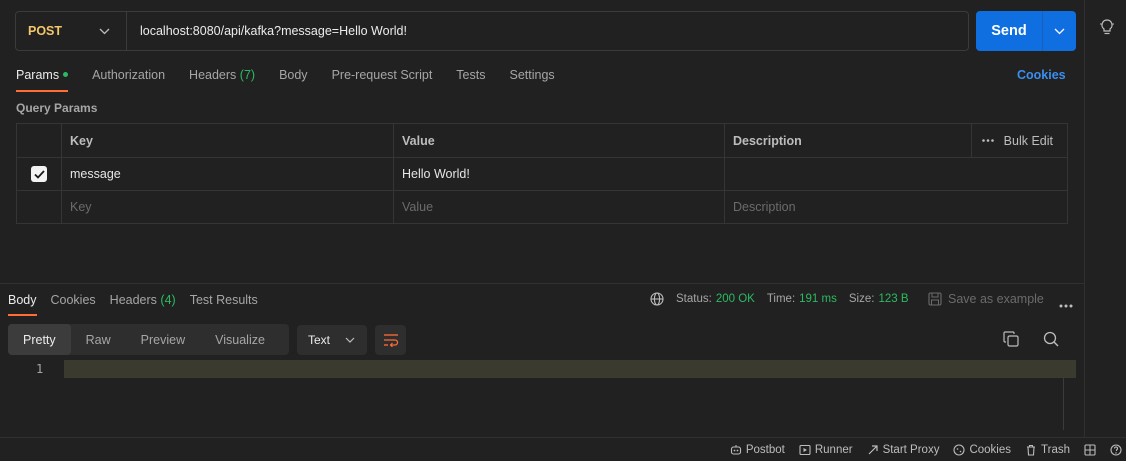 Image resolution: width=1126 pixels, height=461 pixels. I want to click on cookie-icon, so click(959, 449).